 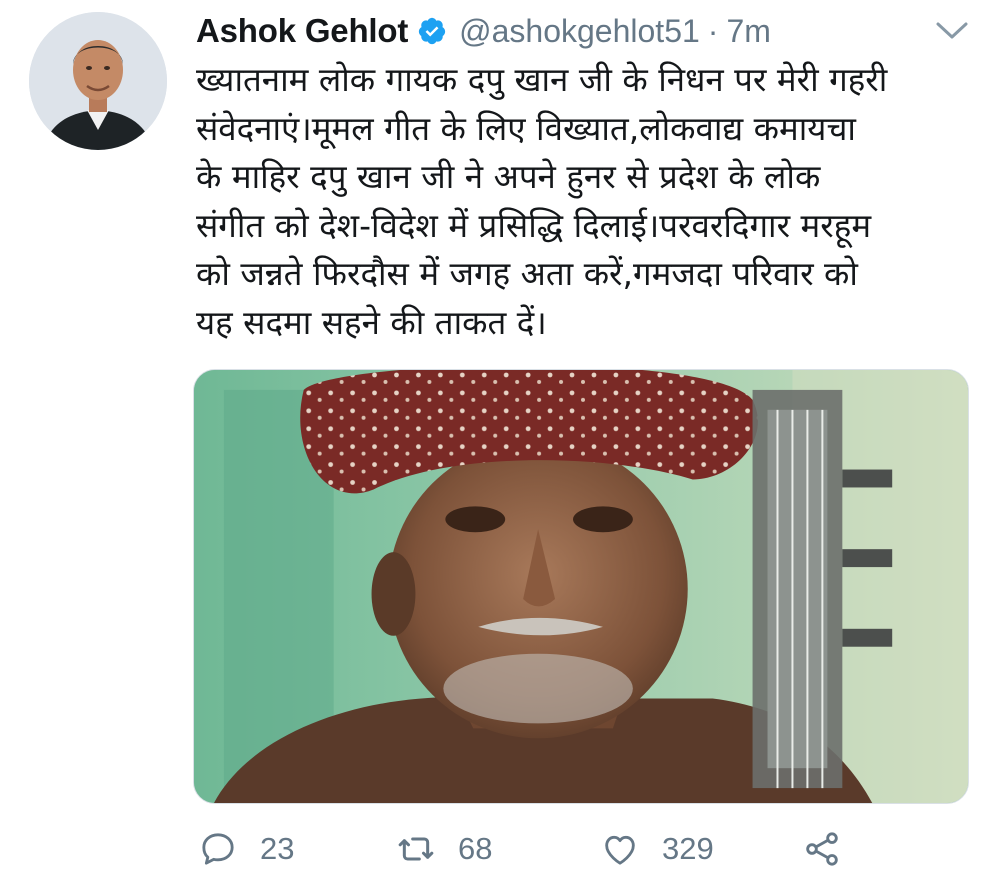 I want to click on share-button, so click(x=822, y=849).